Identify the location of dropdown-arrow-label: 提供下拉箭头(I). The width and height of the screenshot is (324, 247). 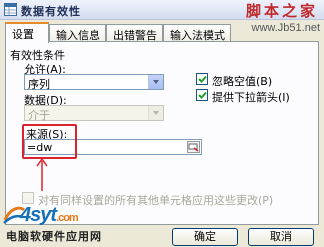
(251, 97).